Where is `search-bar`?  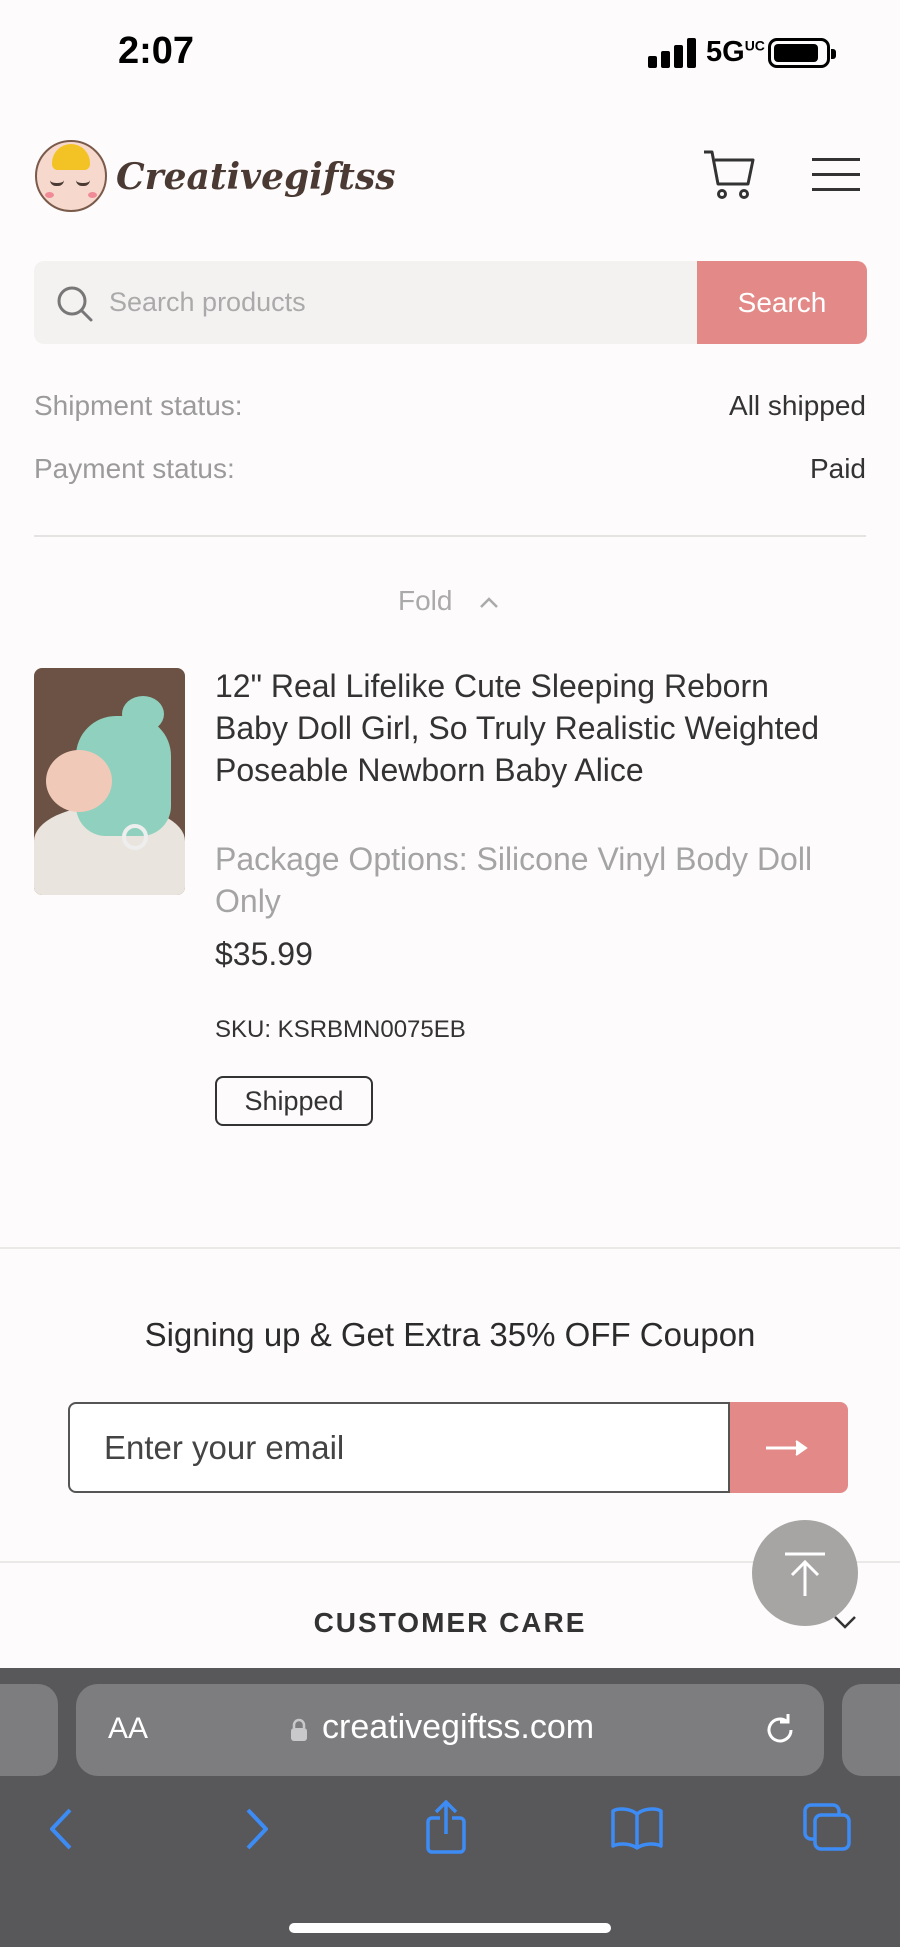
search-bar is located at coordinates (365, 302).